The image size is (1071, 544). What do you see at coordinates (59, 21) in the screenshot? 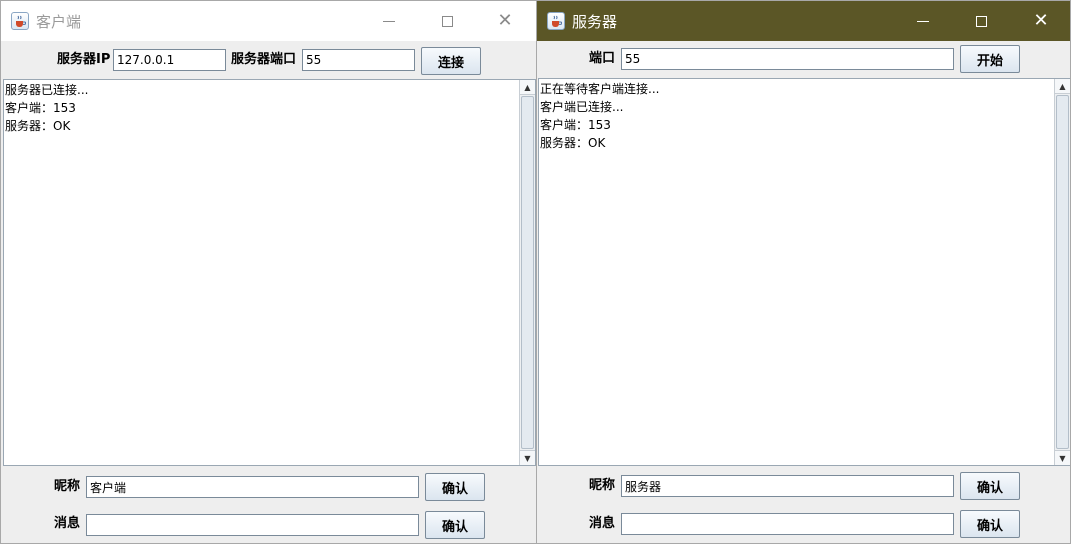
I see `window-title: 客户端` at bounding box center [59, 21].